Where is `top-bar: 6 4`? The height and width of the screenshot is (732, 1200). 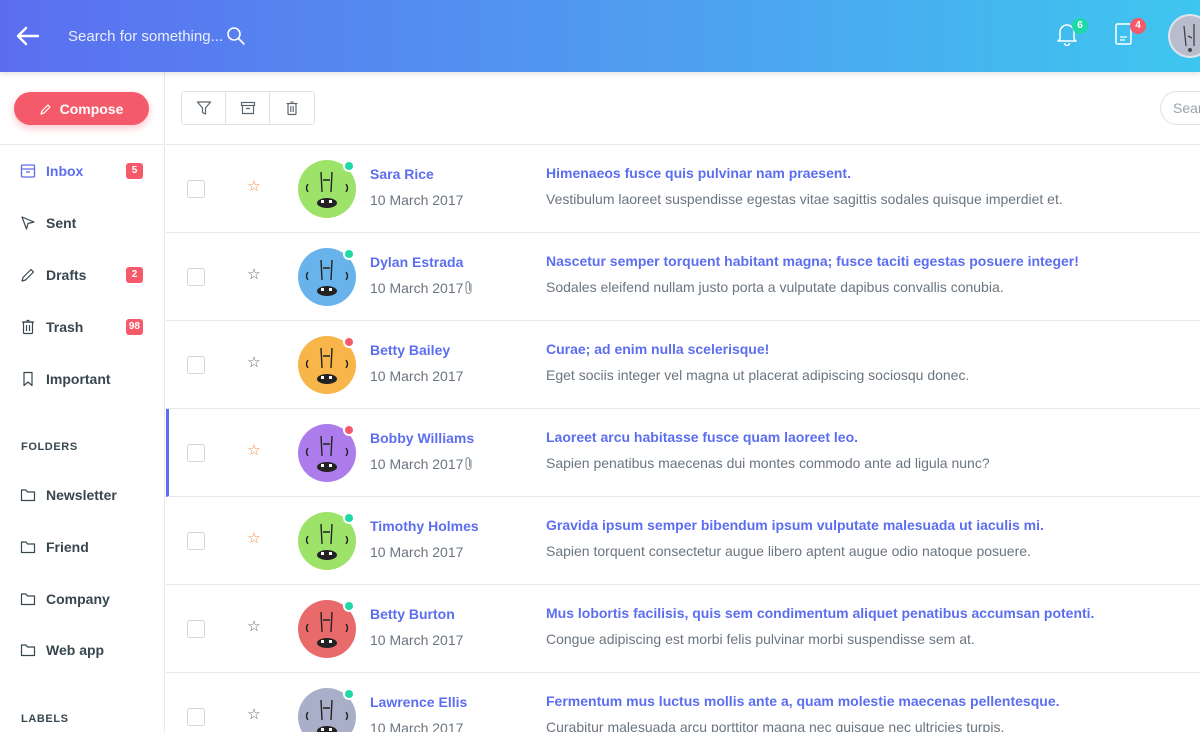 top-bar: 6 4 is located at coordinates (600, 36).